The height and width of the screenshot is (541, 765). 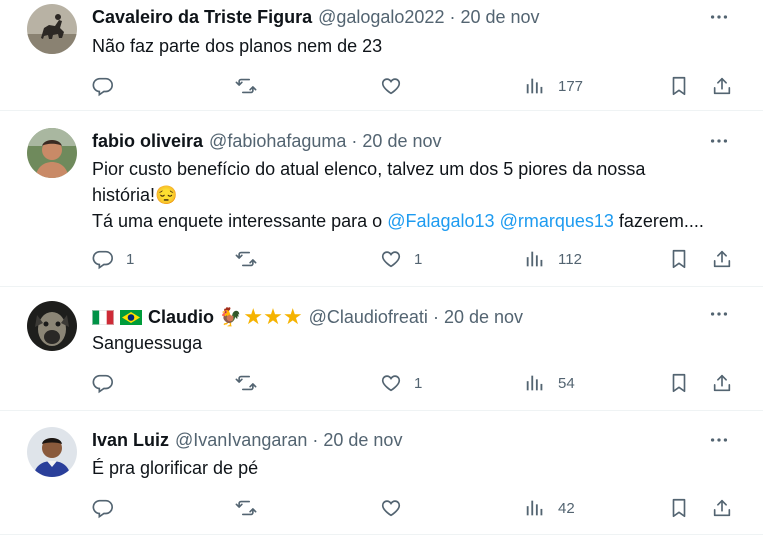 I want to click on view-count: 112, so click(x=570, y=259).